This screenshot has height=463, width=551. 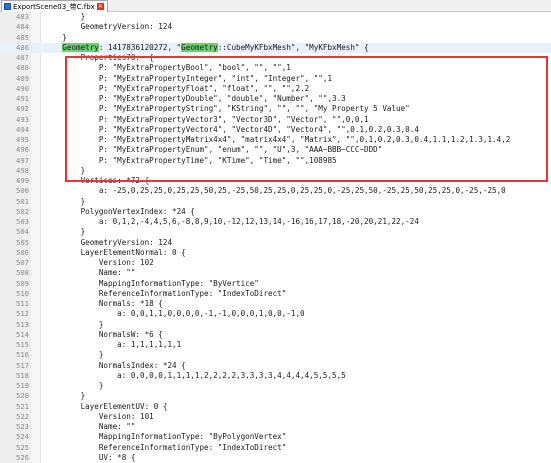 What do you see at coordinates (112, 345) in the screenshot?
I see `code-text: a: 1,1,1,1,1,1` at bounding box center [112, 345].